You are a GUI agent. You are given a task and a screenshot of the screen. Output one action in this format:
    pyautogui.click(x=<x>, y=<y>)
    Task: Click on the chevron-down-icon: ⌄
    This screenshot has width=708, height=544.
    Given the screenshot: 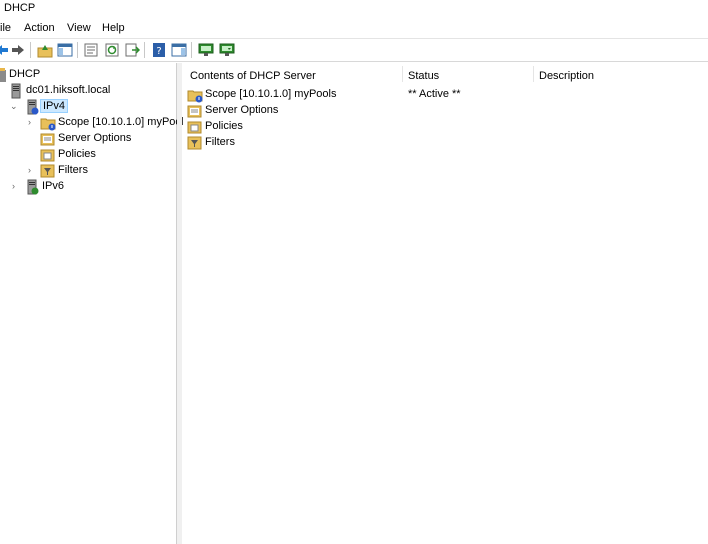 What is the action you would take?
    pyautogui.click(x=14, y=106)
    